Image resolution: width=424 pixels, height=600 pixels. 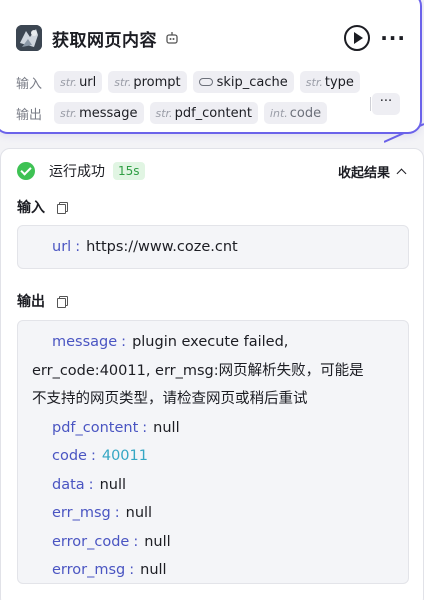 What do you see at coordinates (205, 82) in the screenshot?
I see `toggle-icon` at bounding box center [205, 82].